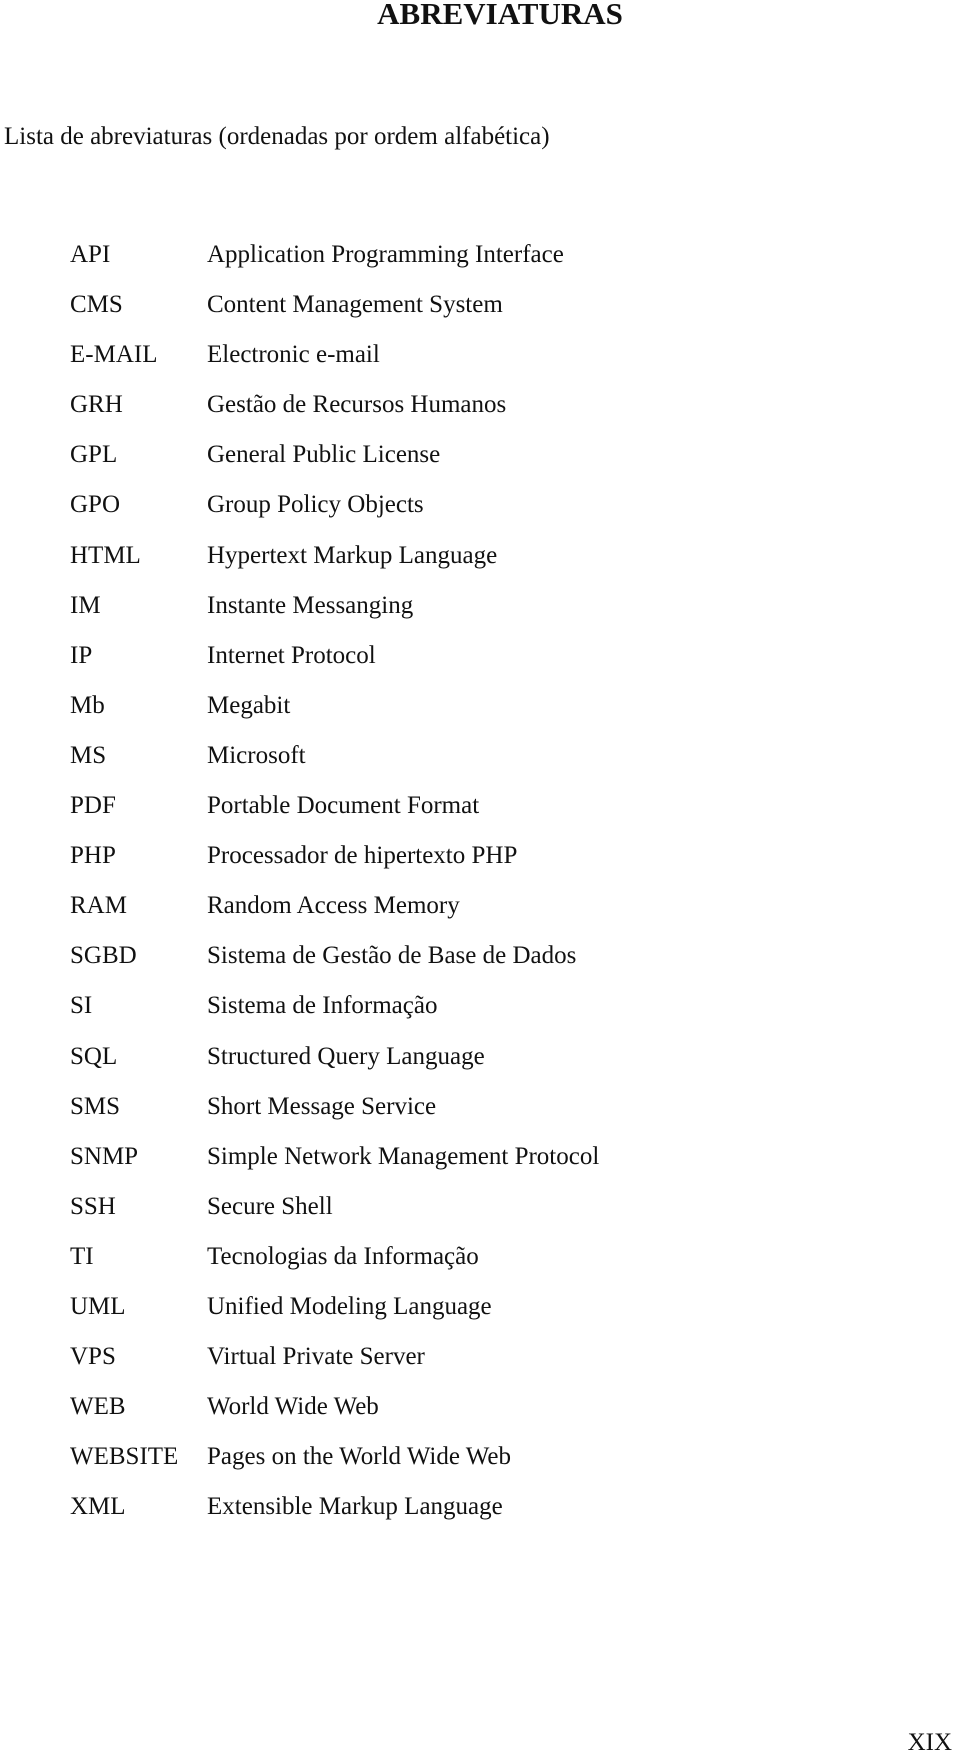  I want to click on abbreviation-code: TI, so click(82, 1256).